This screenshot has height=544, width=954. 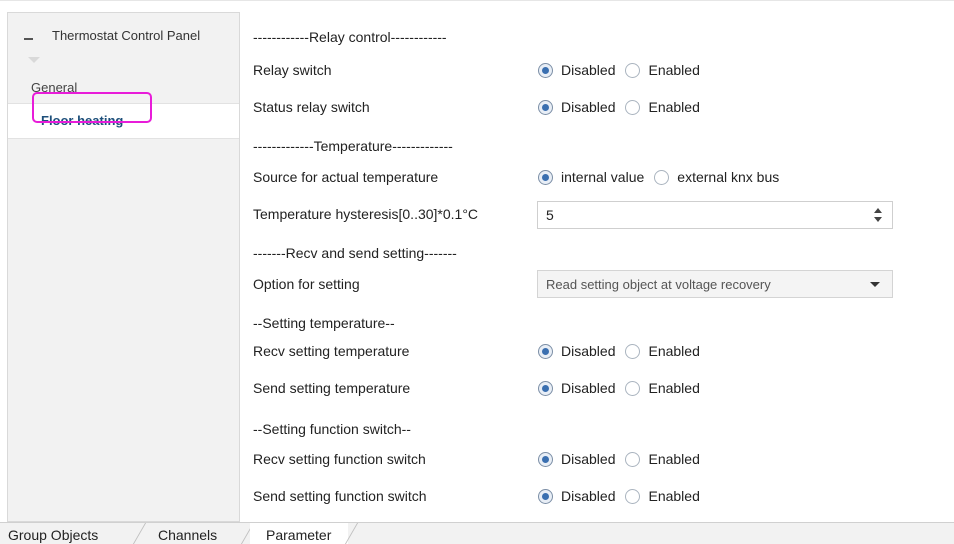 I want to click on param-label: Send setting temperature, so click(x=332, y=388).